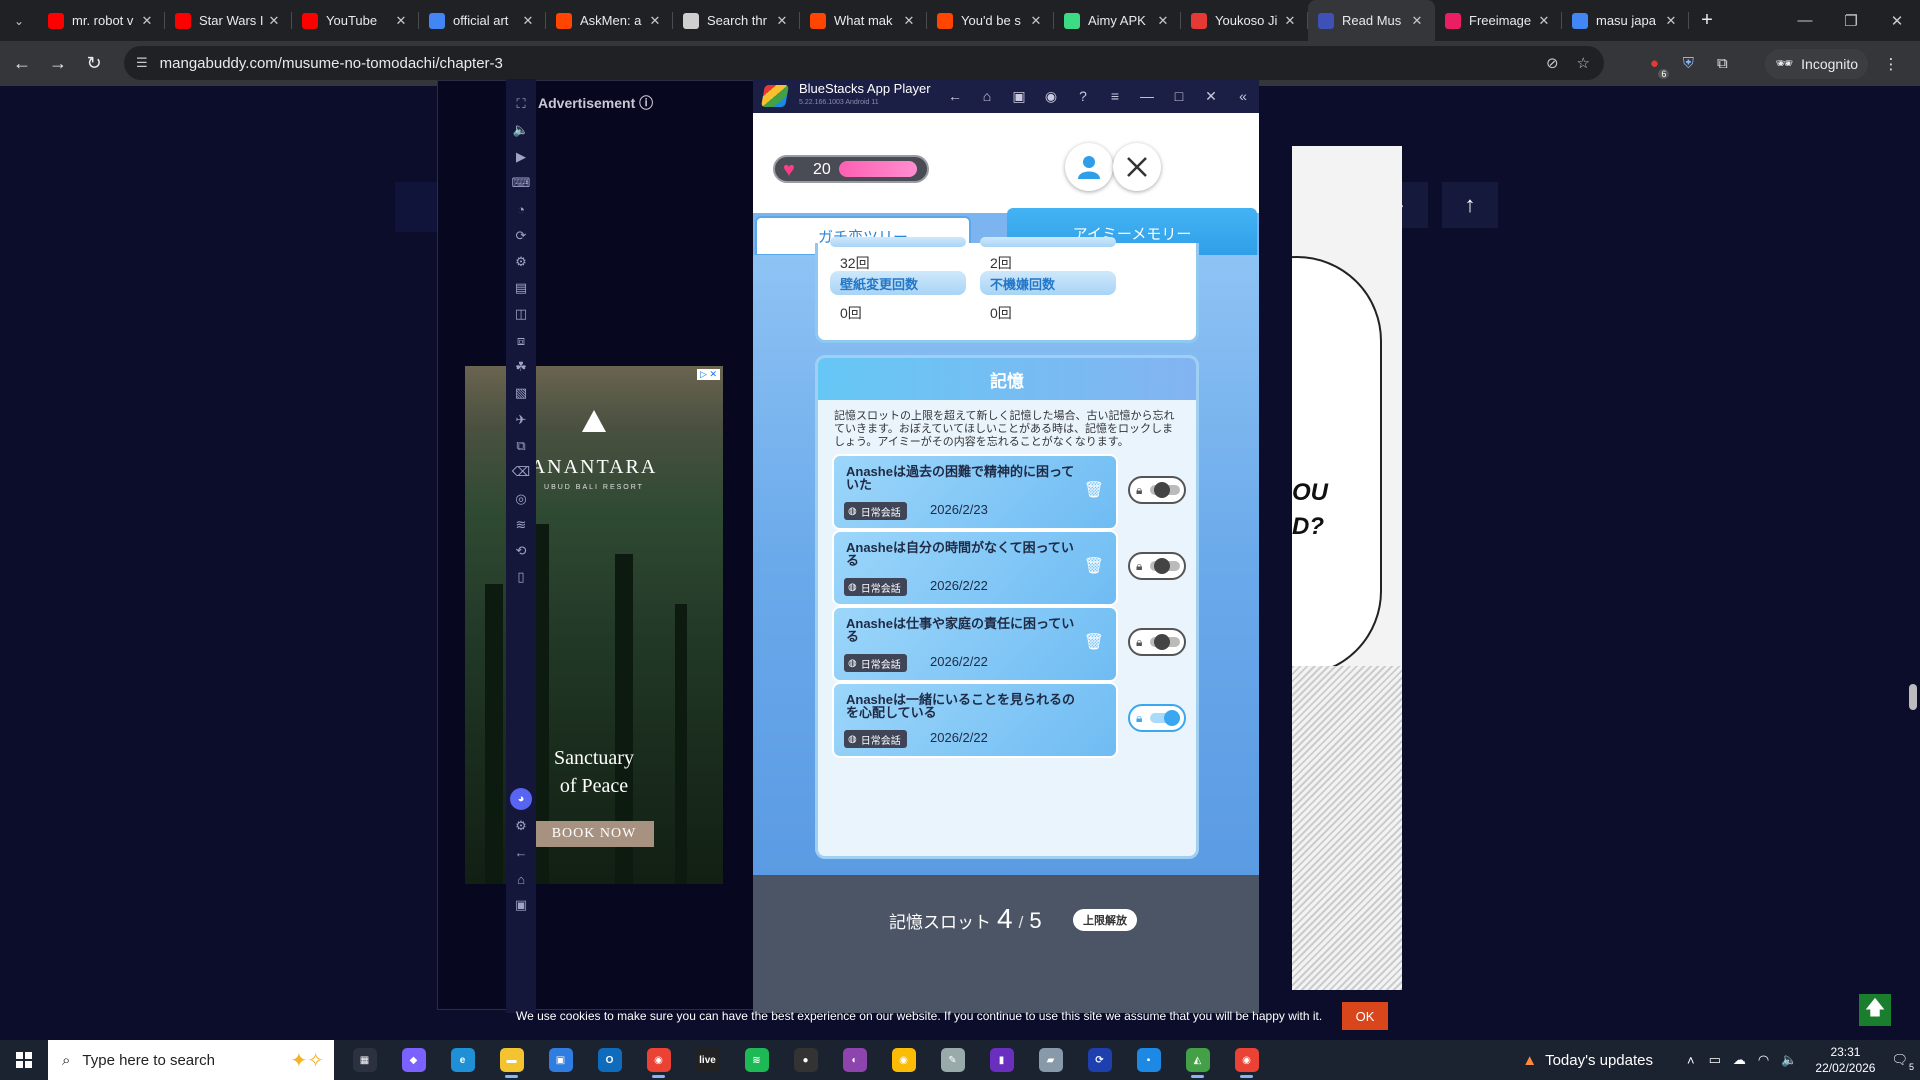  What do you see at coordinates (521, 446) in the screenshot?
I see `multi-instance-icon: ⧉` at bounding box center [521, 446].